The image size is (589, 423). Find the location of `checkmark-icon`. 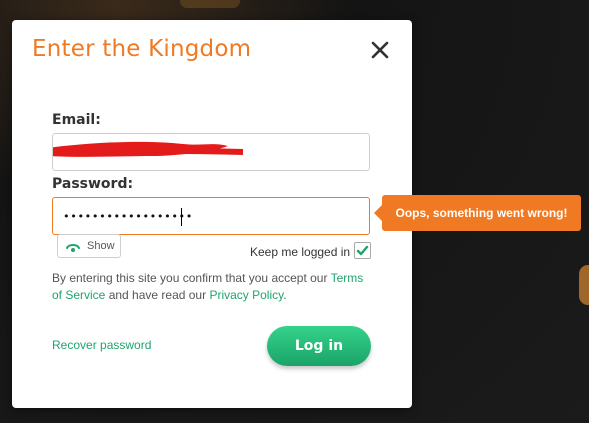

checkmark-icon is located at coordinates (362, 250).